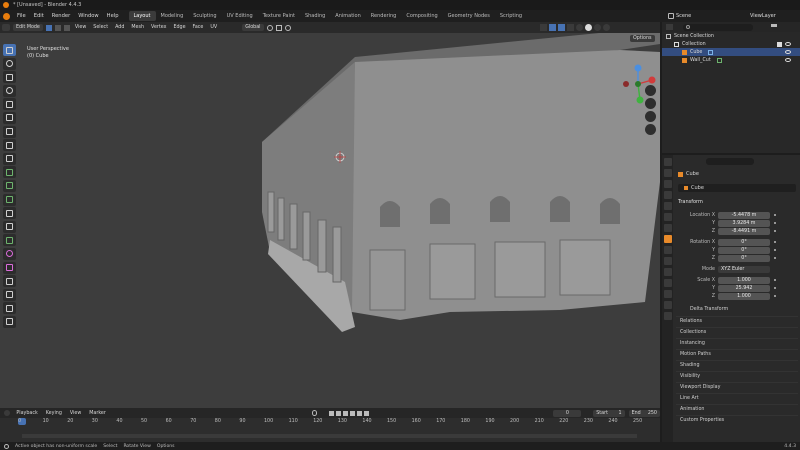  What do you see at coordinates (9, 294) in the screenshot?
I see `shrink-tool` at bounding box center [9, 294].